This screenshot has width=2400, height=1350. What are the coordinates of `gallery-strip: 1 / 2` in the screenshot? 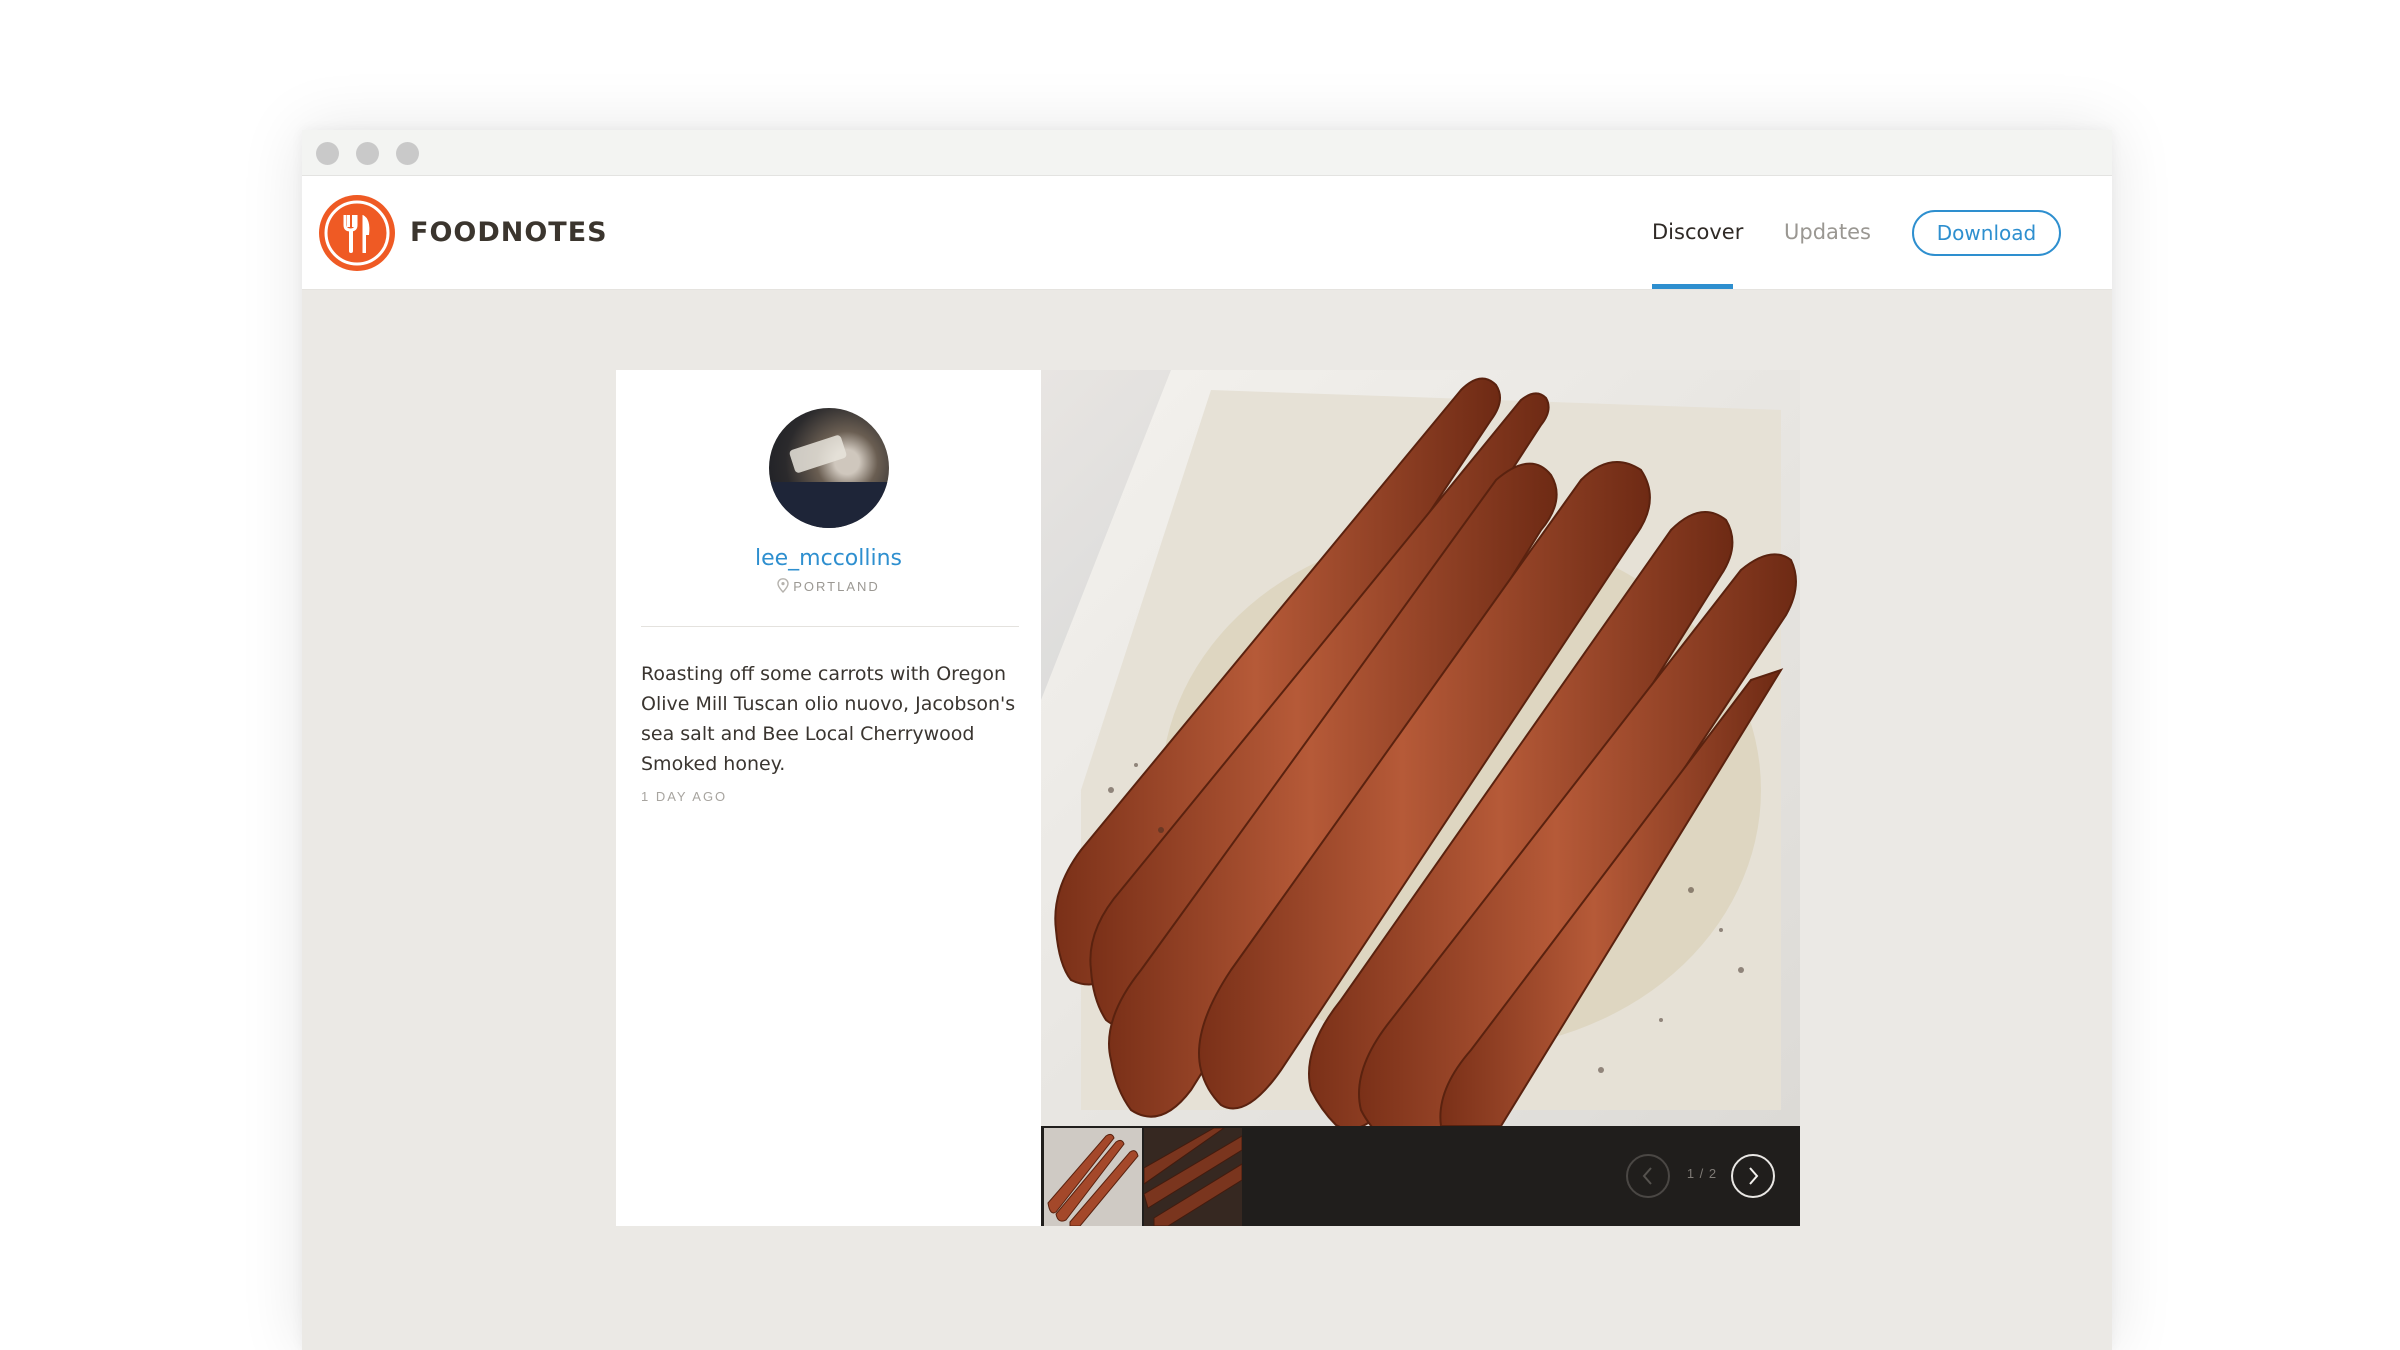 It's located at (1420, 1176).